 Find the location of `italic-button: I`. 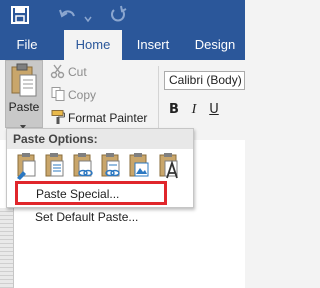

italic-button: I is located at coordinates (194, 110).